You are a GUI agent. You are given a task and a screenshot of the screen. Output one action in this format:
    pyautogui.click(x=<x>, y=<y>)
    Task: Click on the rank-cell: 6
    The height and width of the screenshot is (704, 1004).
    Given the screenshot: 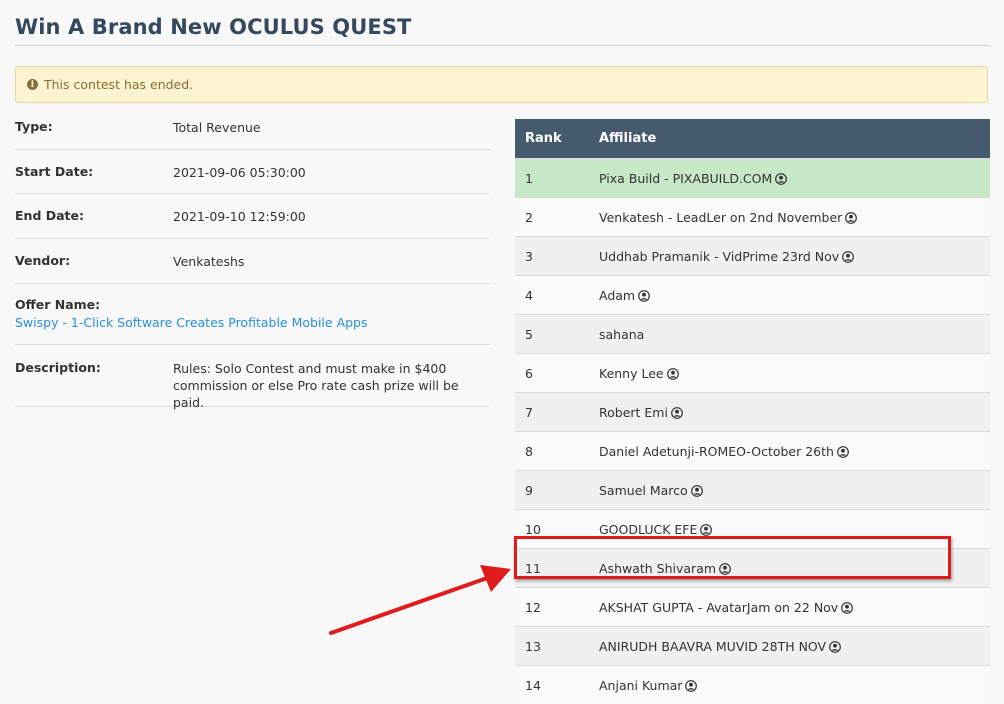 What is the action you would take?
    pyautogui.click(x=557, y=373)
    